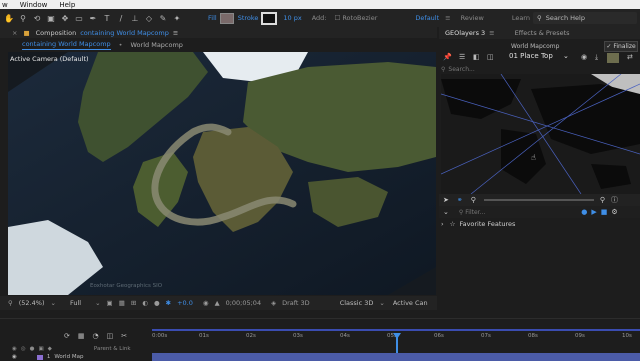 This screenshot has height=361, width=640. What do you see at coordinates (538, 200) in the screenshot?
I see `zoom-slider` at bounding box center [538, 200].